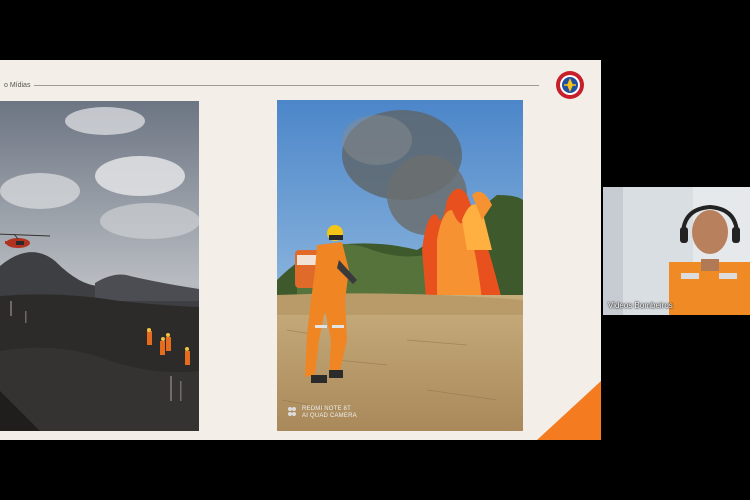  Describe the element at coordinates (569, 410) in the screenshot. I see `decorative-orange-corner` at that location.